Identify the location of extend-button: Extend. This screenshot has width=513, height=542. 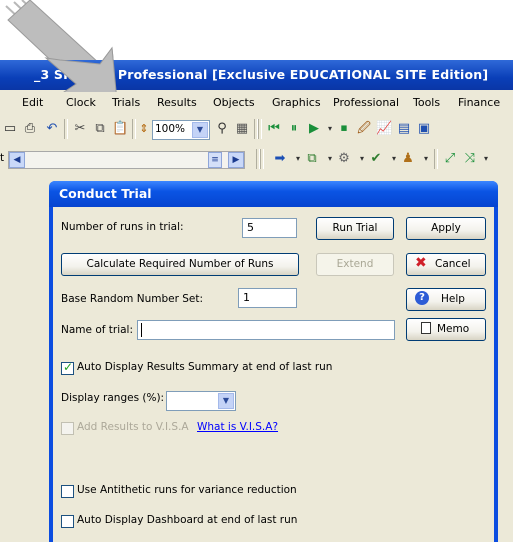
(355, 264).